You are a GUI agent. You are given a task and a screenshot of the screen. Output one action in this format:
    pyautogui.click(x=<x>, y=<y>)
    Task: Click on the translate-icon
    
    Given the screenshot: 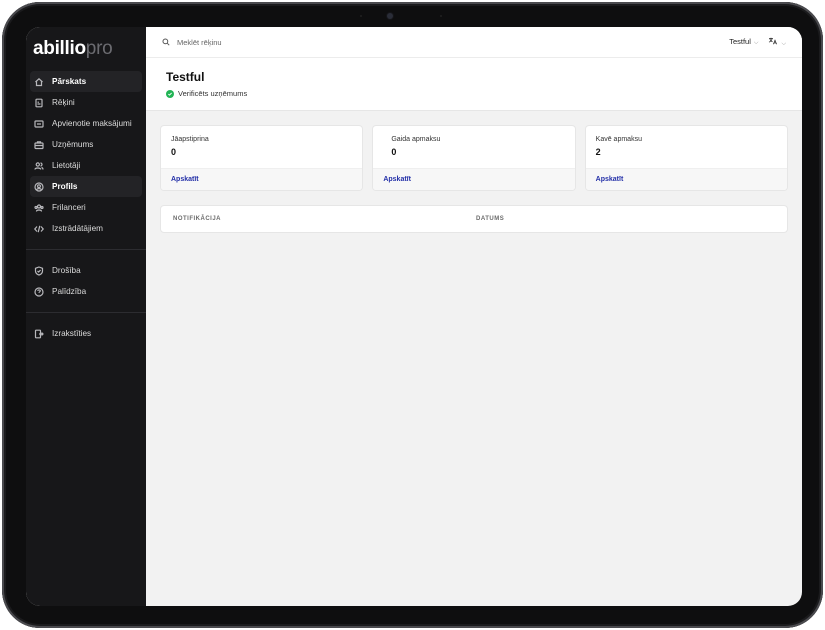 What is the action you would take?
    pyautogui.click(x=773, y=40)
    